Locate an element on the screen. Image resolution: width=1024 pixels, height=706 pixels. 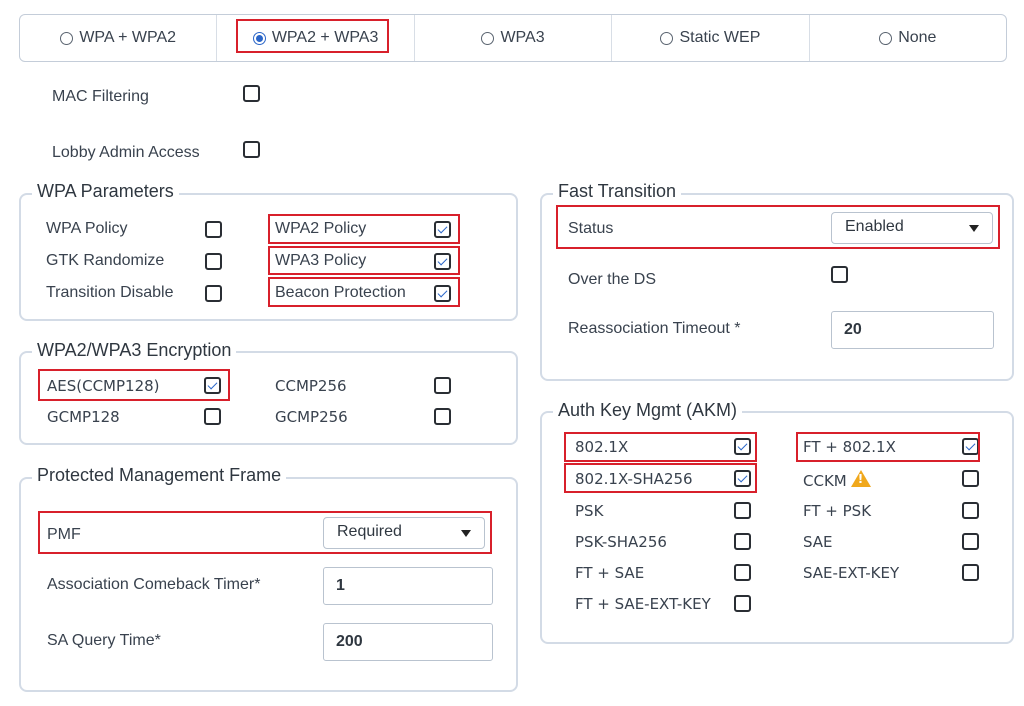
ft-status-select: Enabled is located at coordinates (912, 228).